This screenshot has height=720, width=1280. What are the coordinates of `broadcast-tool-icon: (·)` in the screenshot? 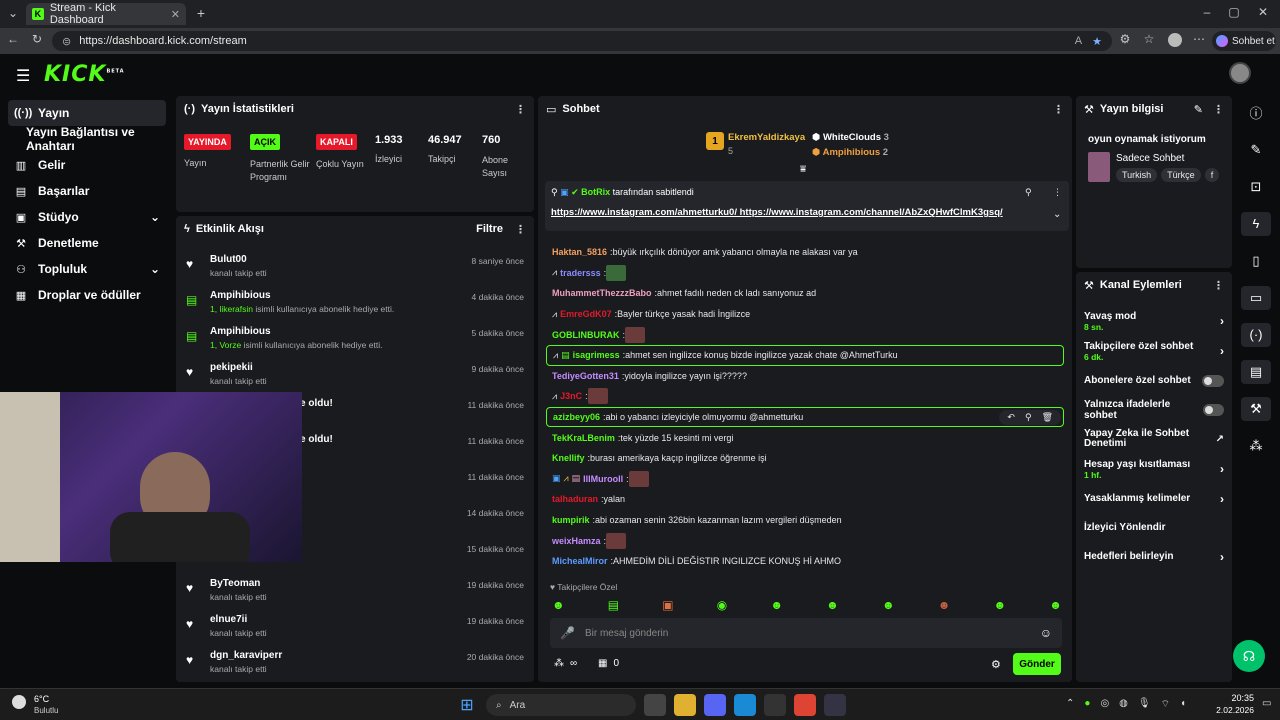 It's located at (1256, 334).